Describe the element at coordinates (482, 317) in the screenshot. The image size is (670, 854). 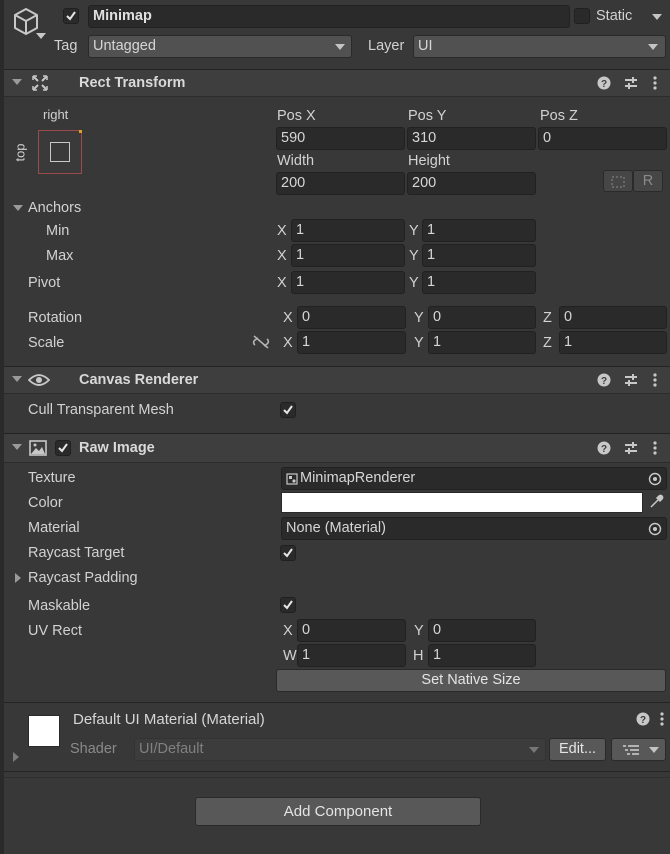
I see `rotation-y-field: 0` at that location.